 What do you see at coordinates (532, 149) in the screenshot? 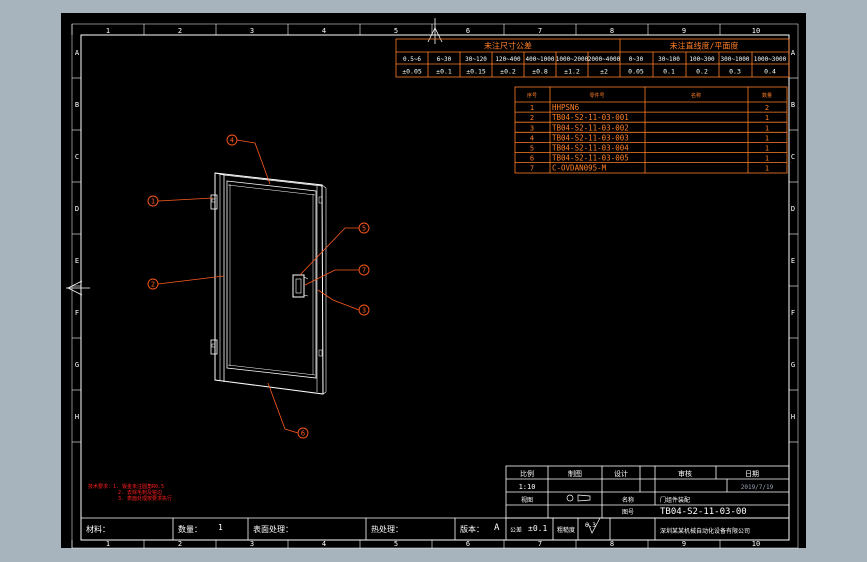
I see `bom-item-number: 5` at bounding box center [532, 149].